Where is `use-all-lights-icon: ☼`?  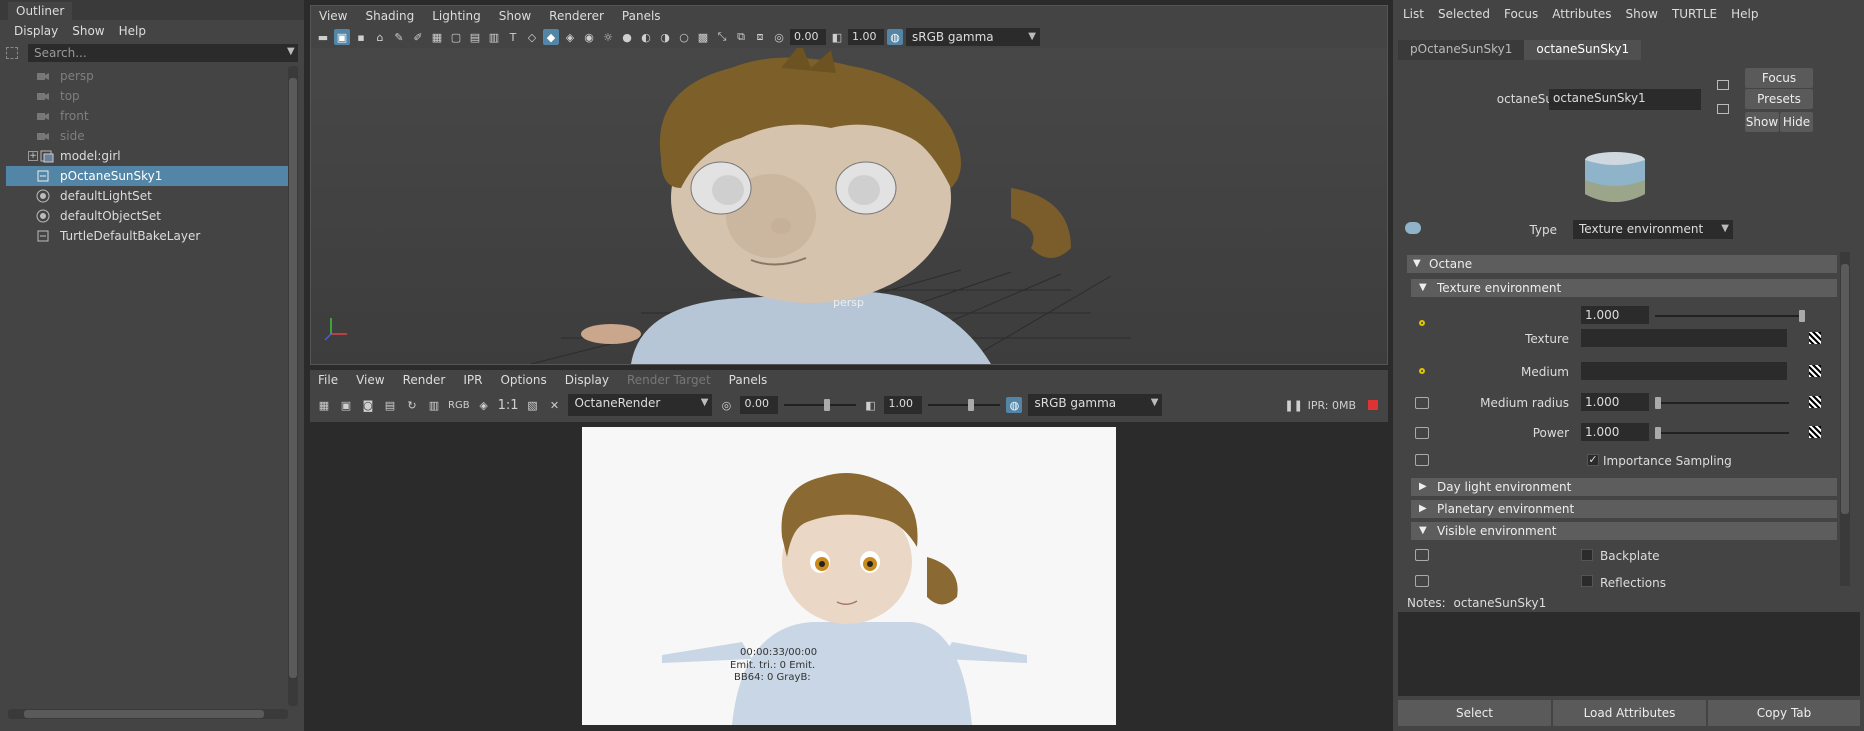
use-all-lights-icon: ☼ is located at coordinates (608, 37).